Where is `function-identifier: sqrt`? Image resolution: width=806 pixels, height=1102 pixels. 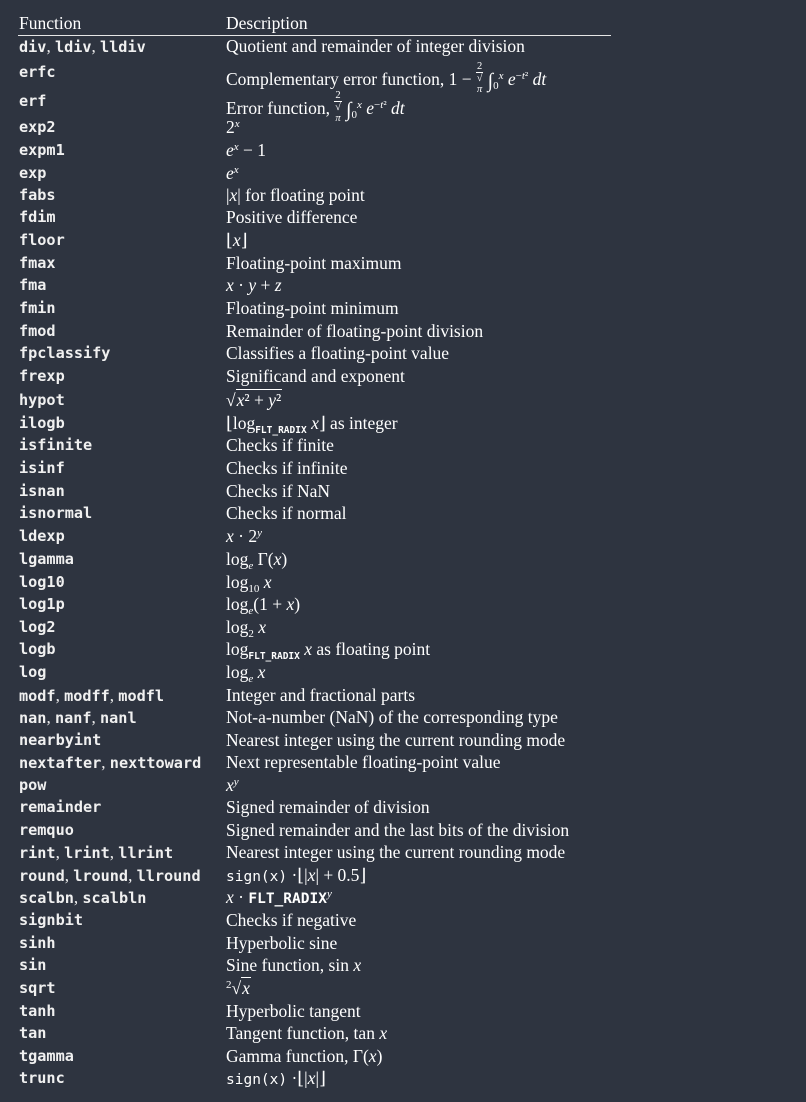
function-identifier: sqrt is located at coordinates (37, 988).